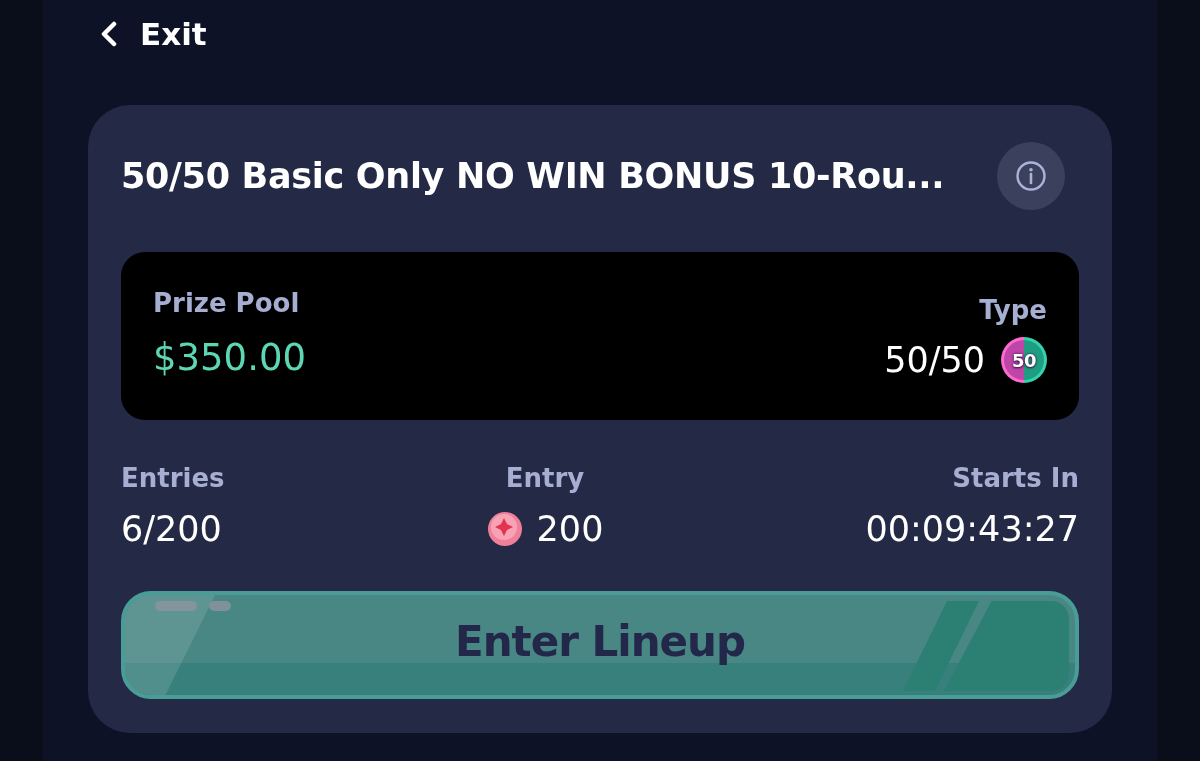  Describe the element at coordinates (171, 529) in the screenshot. I see `stat-value: 6/200` at that location.